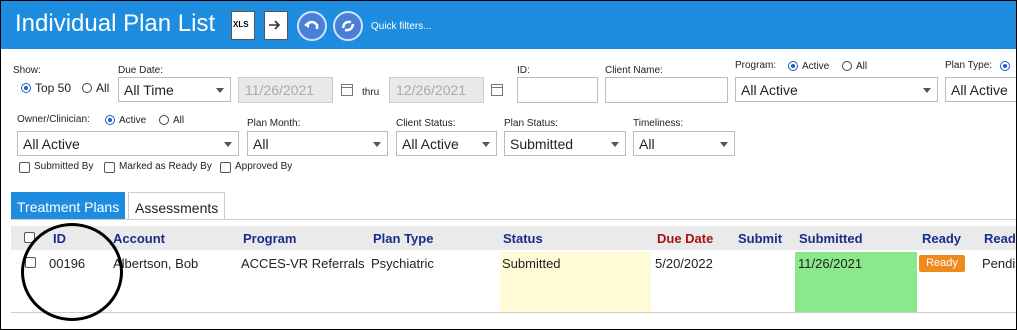 The width and height of the screenshot is (1017, 330). I want to click on show-label: Show:, so click(27, 70).